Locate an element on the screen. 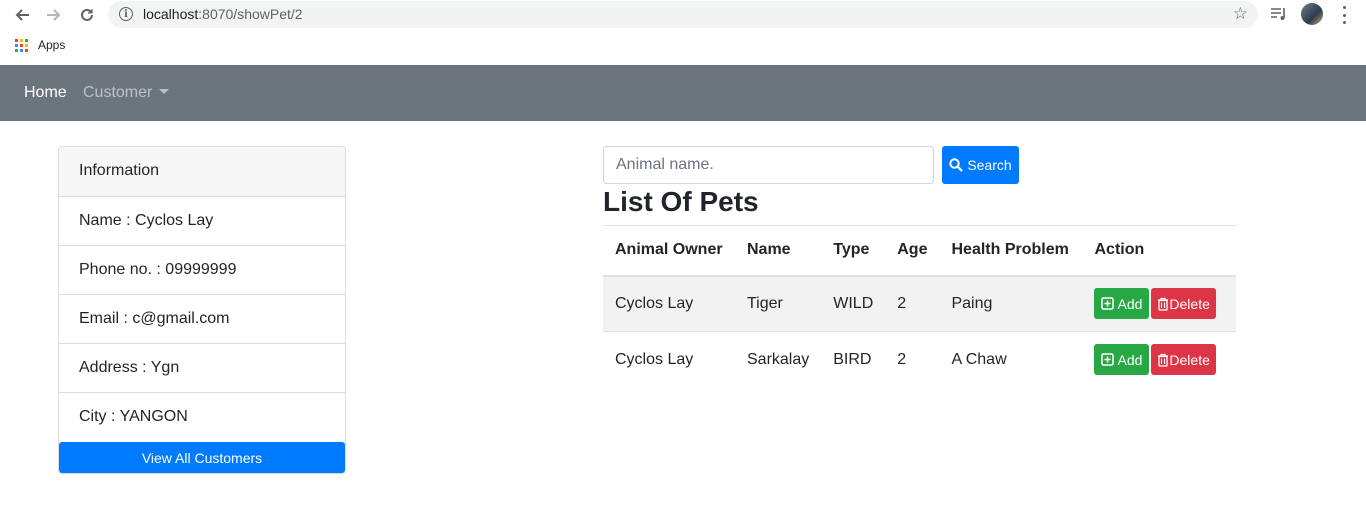  nav-customer-dropdown: Customer is located at coordinates (126, 93).